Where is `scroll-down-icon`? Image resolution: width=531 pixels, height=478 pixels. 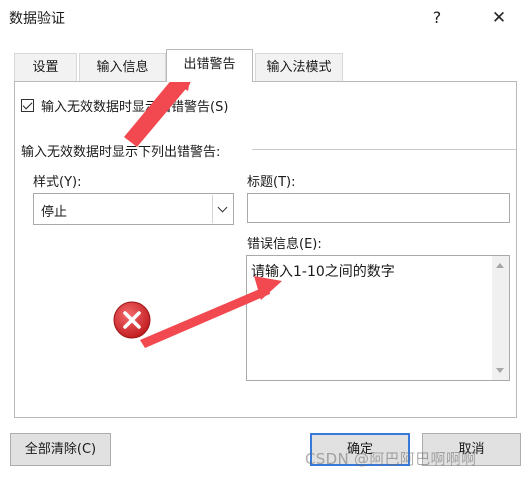 scroll-down-icon is located at coordinates (500, 370).